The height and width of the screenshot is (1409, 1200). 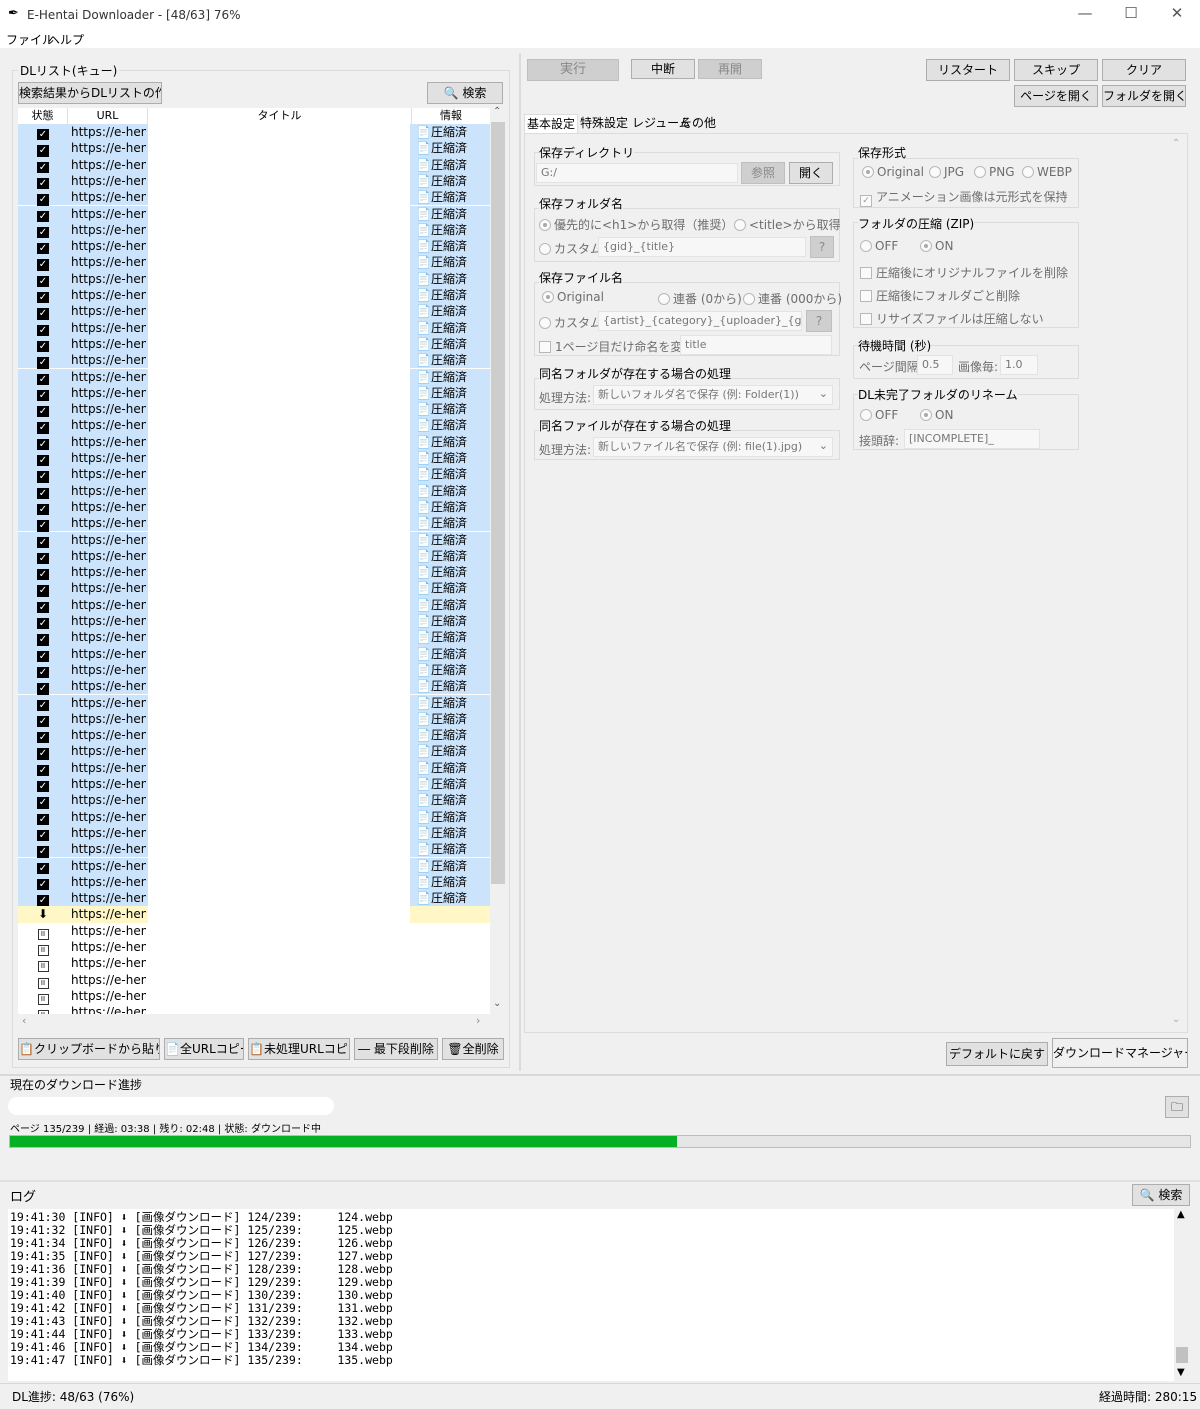 What do you see at coordinates (497, 1003) in the screenshot?
I see `scroll-down-icon: ⌄` at bounding box center [497, 1003].